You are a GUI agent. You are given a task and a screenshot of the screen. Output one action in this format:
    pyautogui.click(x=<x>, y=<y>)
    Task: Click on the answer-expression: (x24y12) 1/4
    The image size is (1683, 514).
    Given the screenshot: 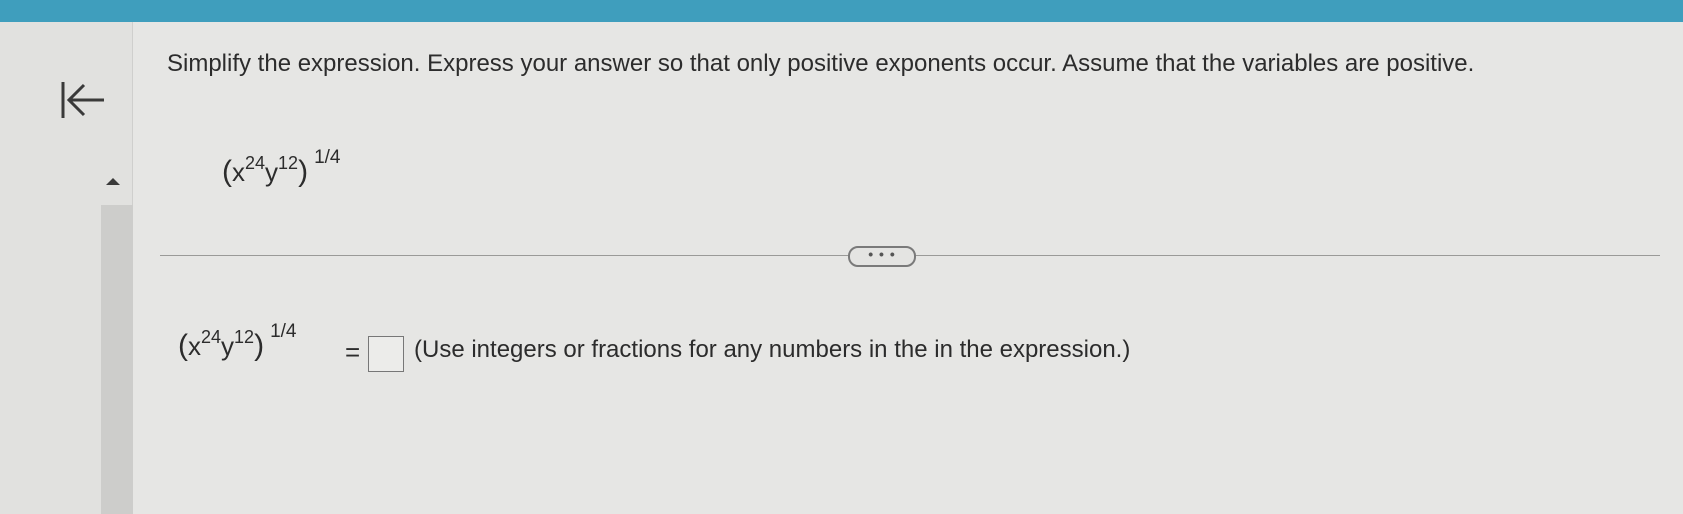 What is the action you would take?
    pyautogui.click(x=237, y=341)
    